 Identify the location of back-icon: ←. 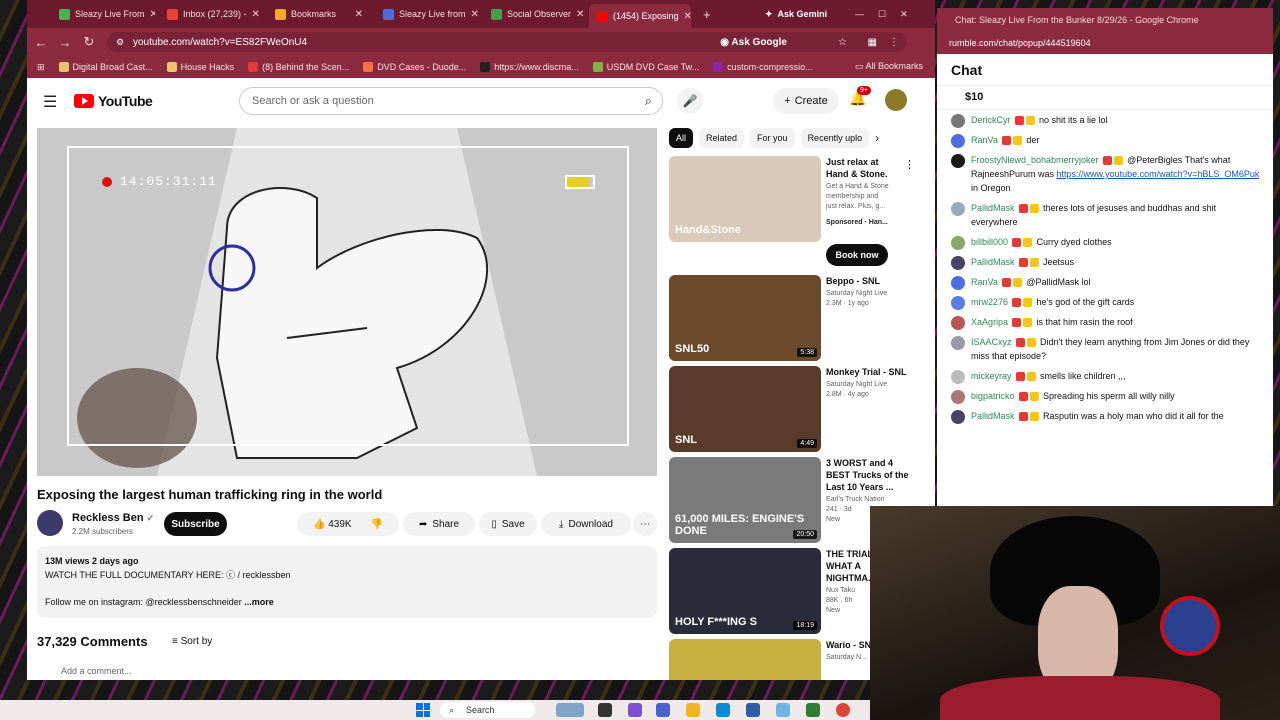
(41, 42).